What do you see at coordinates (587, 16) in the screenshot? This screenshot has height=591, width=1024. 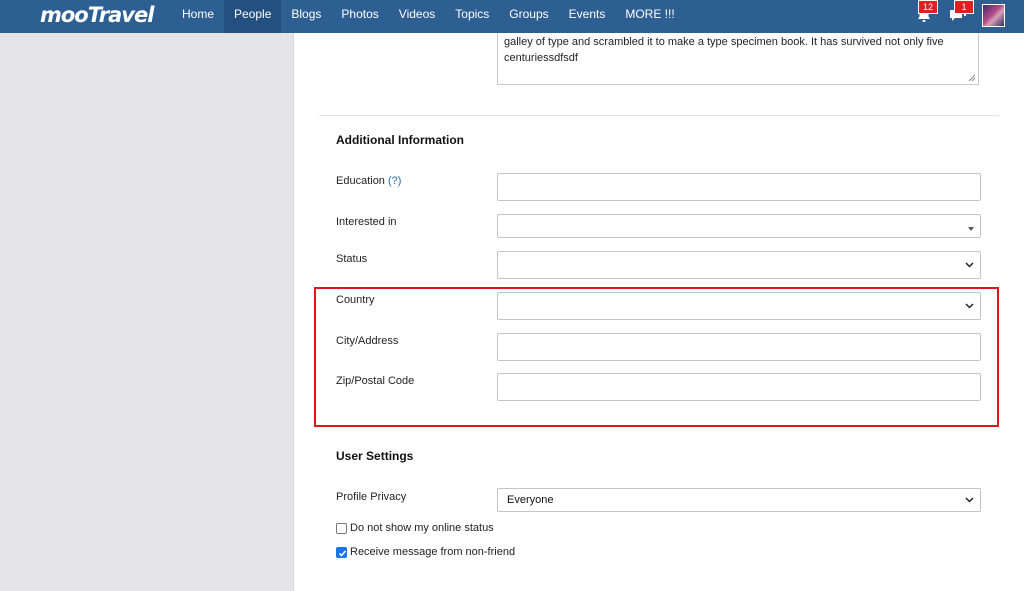 I see `nav-item-events: Events` at bounding box center [587, 16].